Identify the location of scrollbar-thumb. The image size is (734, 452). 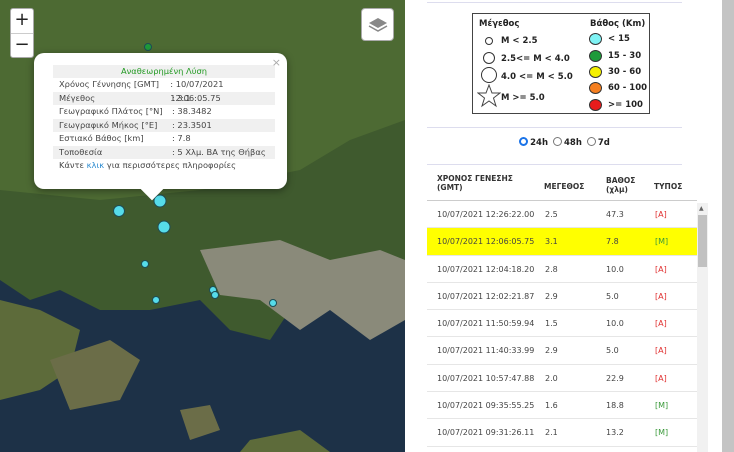
(702, 241).